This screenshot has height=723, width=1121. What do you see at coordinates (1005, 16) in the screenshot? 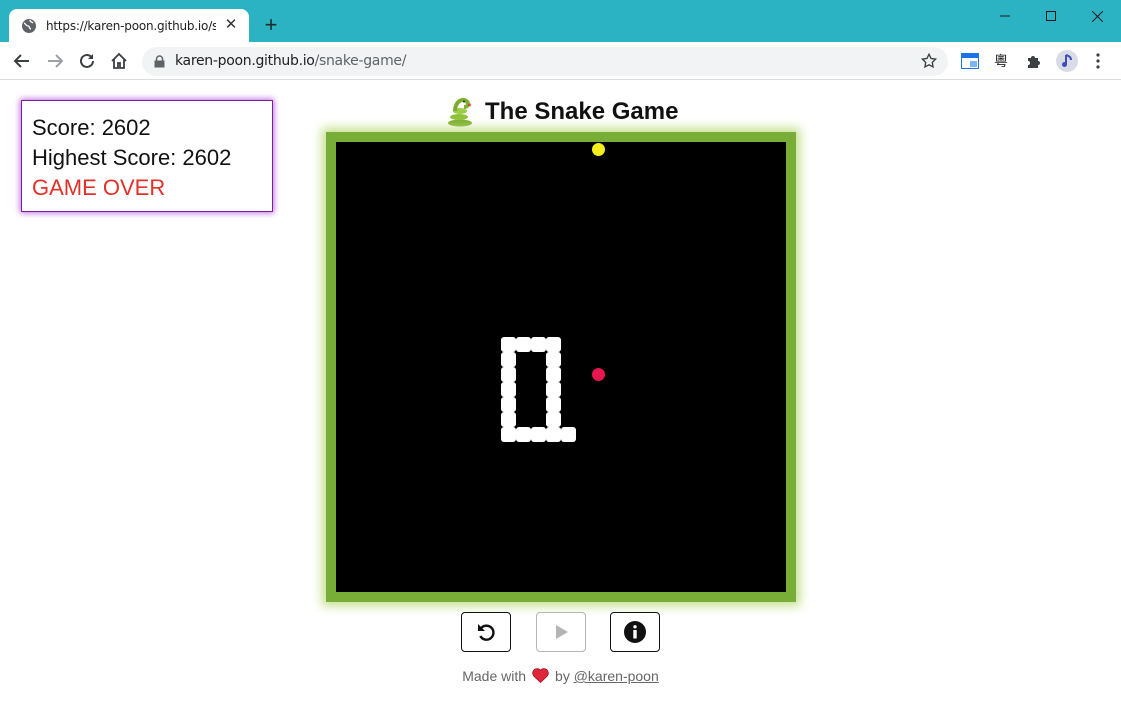
I see `minimize-icon` at bounding box center [1005, 16].